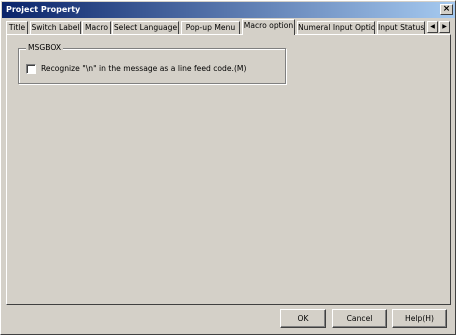 This screenshot has width=456, height=335. Describe the element at coordinates (303, 318) in the screenshot. I see `ok-button: OK` at that location.